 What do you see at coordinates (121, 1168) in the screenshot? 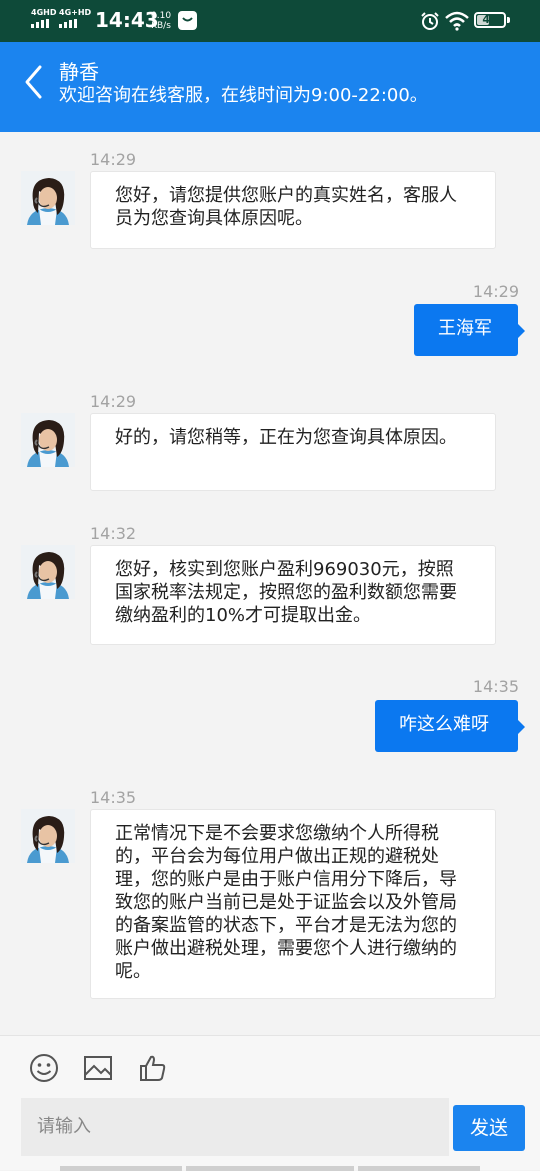
I see `nav-hint-bar-left` at bounding box center [121, 1168].